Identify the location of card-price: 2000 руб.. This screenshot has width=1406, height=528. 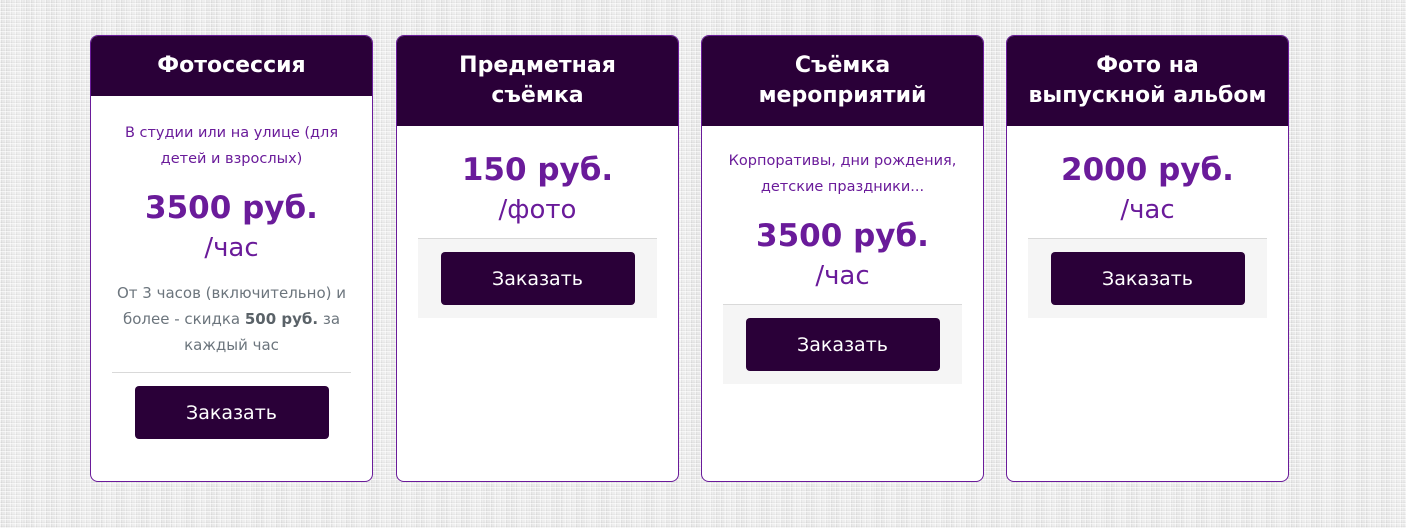
(1147, 170).